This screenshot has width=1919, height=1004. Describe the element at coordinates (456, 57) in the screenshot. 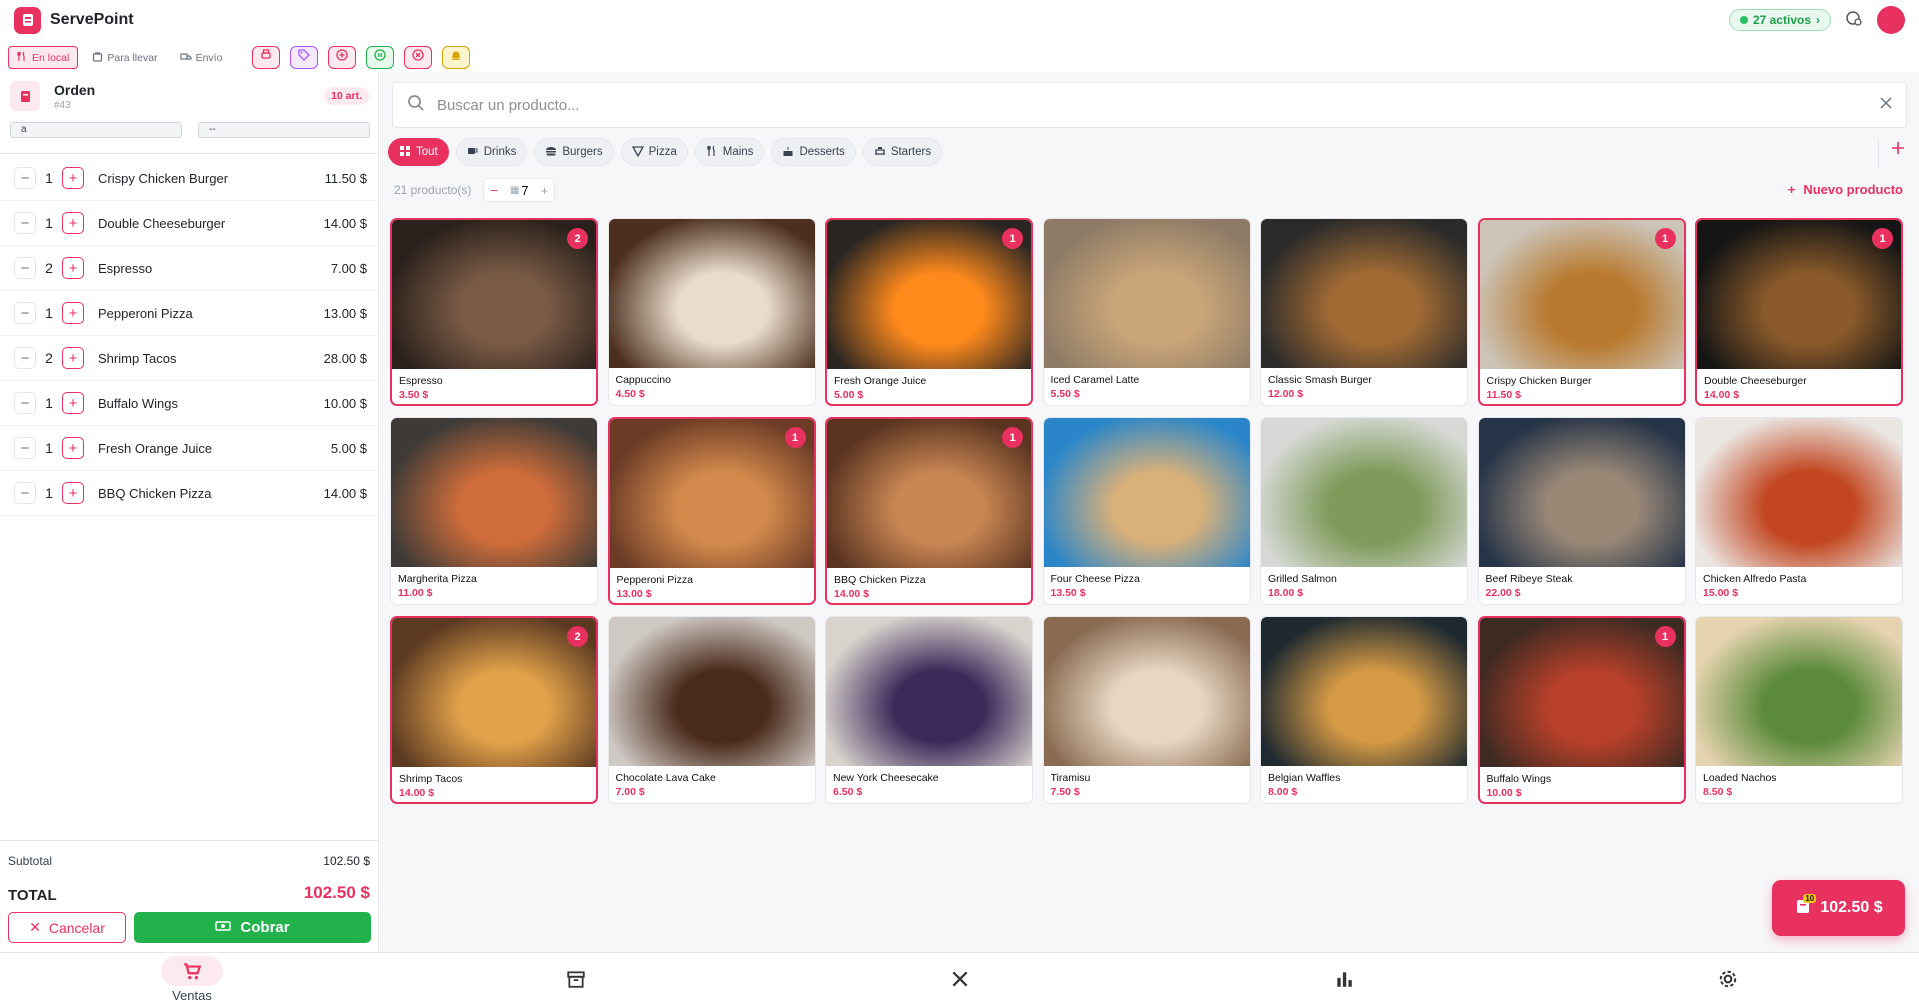

I see `bell-button` at that location.